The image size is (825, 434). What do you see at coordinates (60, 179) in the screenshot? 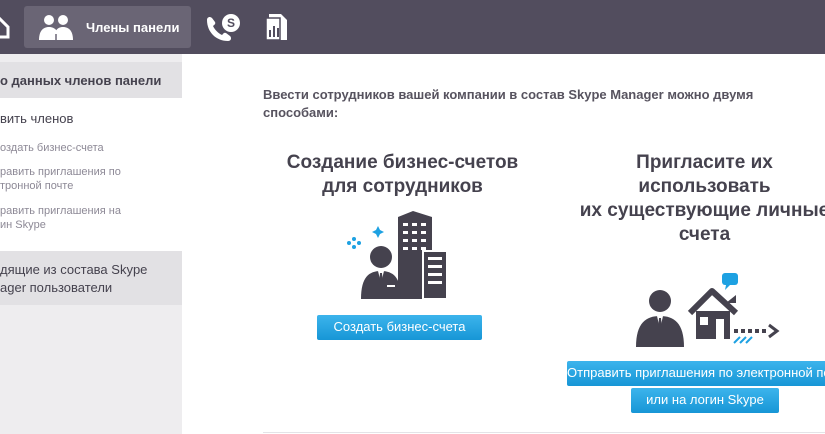
I see `sidebar-link-email-invites: равить приглашения по тронной почте` at bounding box center [60, 179].